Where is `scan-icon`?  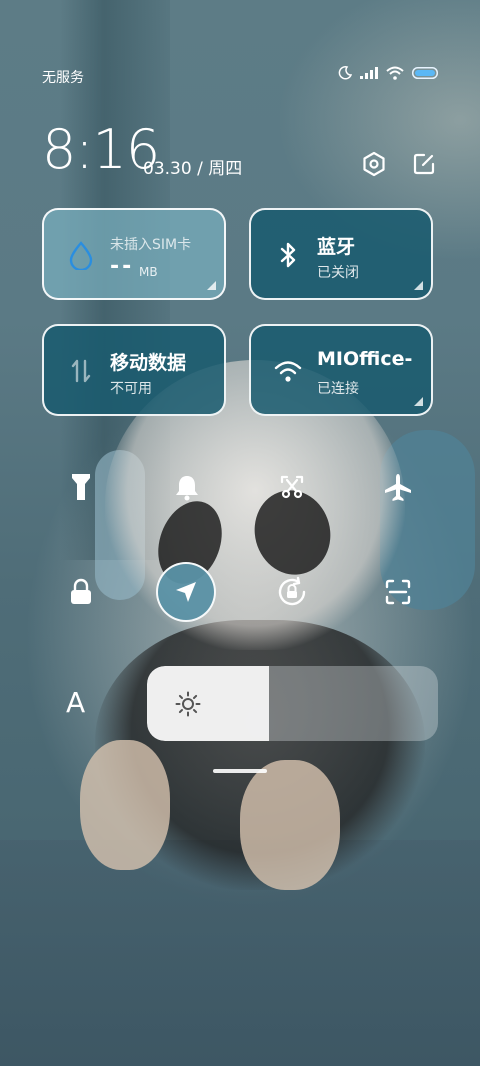
scan-icon is located at coordinates (398, 592).